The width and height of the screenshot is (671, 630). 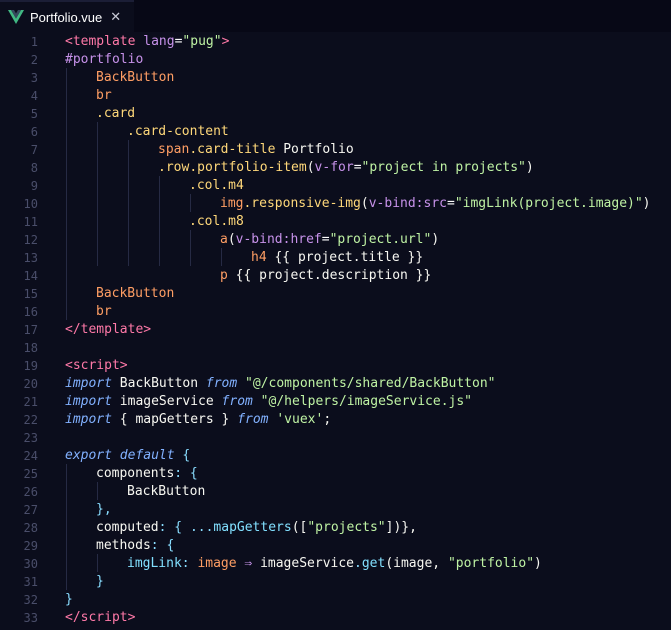 What do you see at coordinates (335, 366) in the screenshot?
I see `code-line: 19 <script>` at bounding box center [335, 366].